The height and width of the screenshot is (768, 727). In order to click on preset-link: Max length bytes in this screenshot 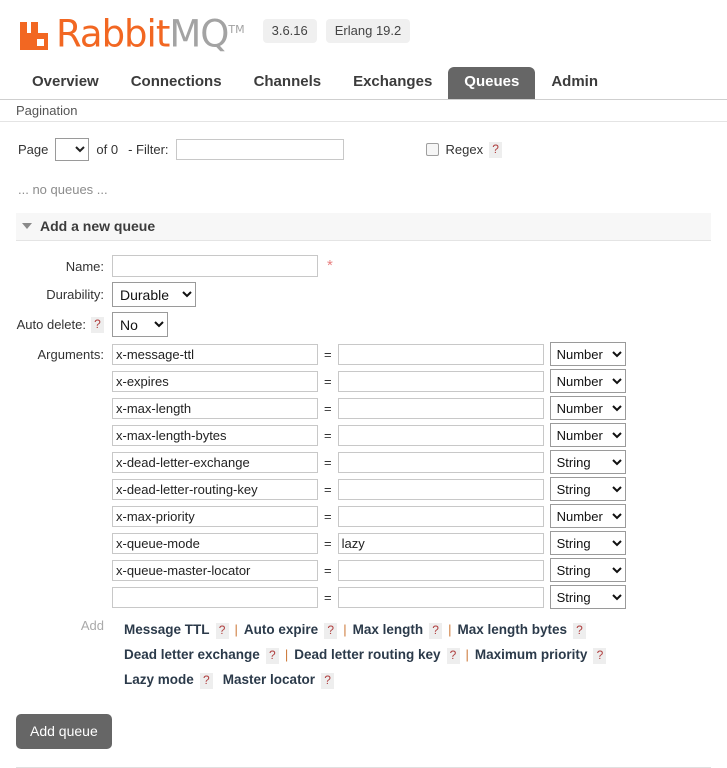, I will do `click(512, 629)`.